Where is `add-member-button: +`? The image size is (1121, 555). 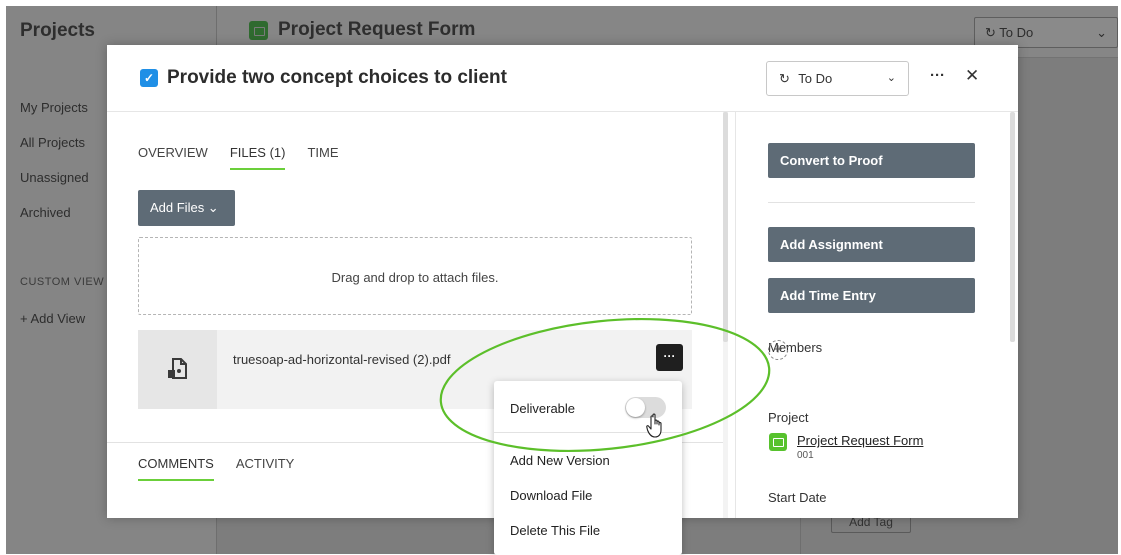 add-member-button: + is located at coordinates (778, 350).